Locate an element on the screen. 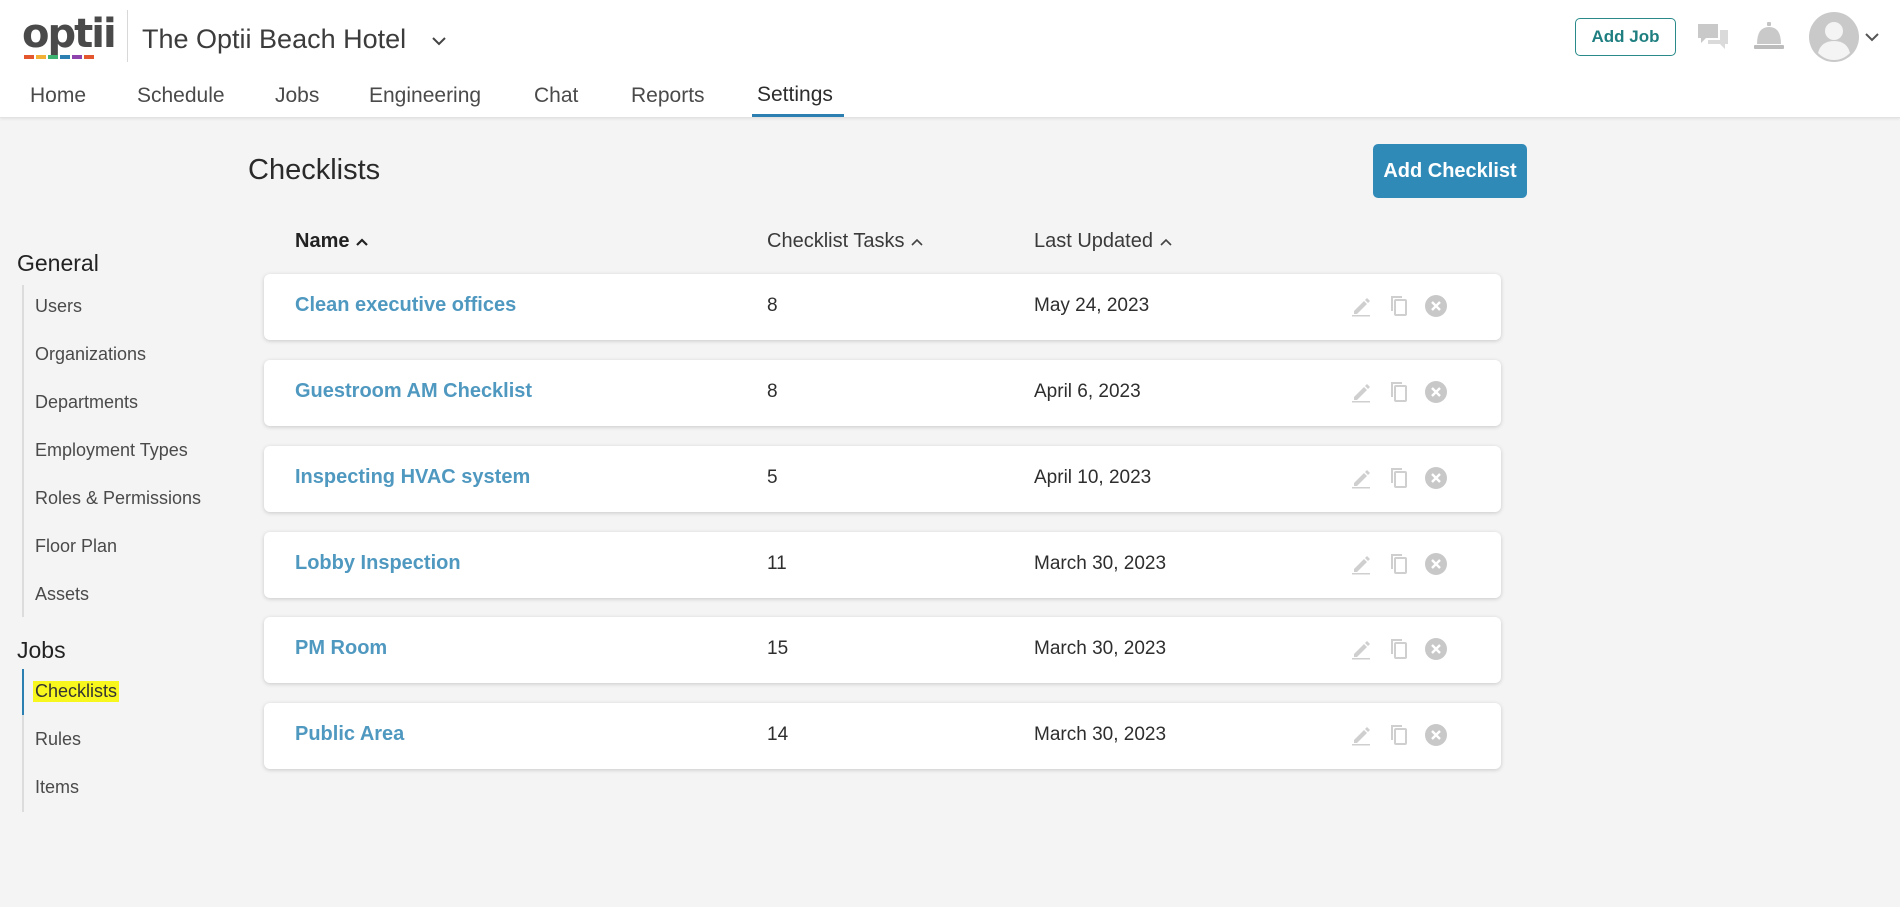 The height and width of the screenshot is (907, 1900). sidebar-group-line is located at coordinates (23, 451).